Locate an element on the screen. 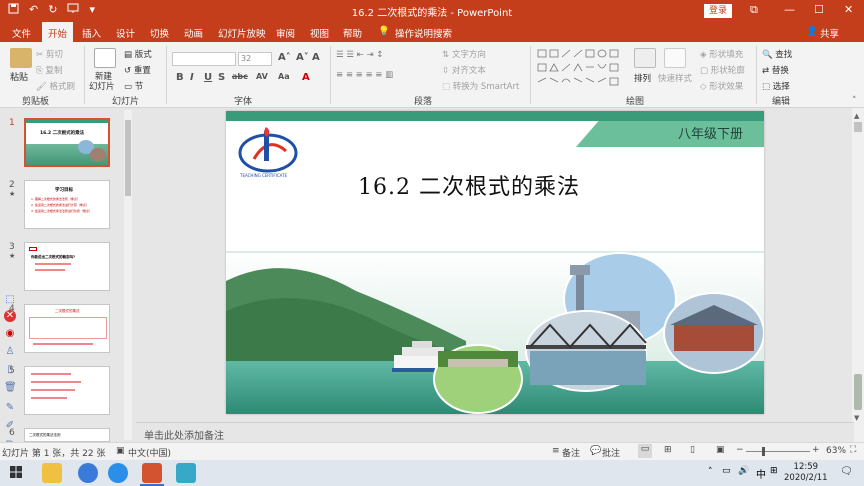  highlighter-icon: ✐ is located at coordinates (10, 426).